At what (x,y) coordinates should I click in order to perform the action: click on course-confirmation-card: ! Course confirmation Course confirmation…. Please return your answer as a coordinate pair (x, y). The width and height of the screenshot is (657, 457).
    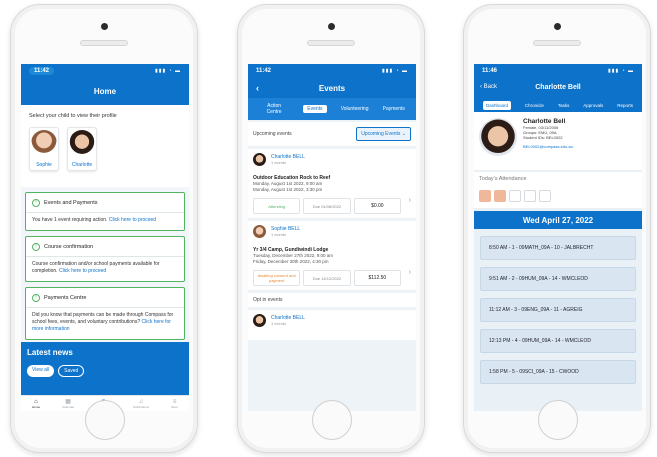
    Looking at the image, I should click on (105, 259).